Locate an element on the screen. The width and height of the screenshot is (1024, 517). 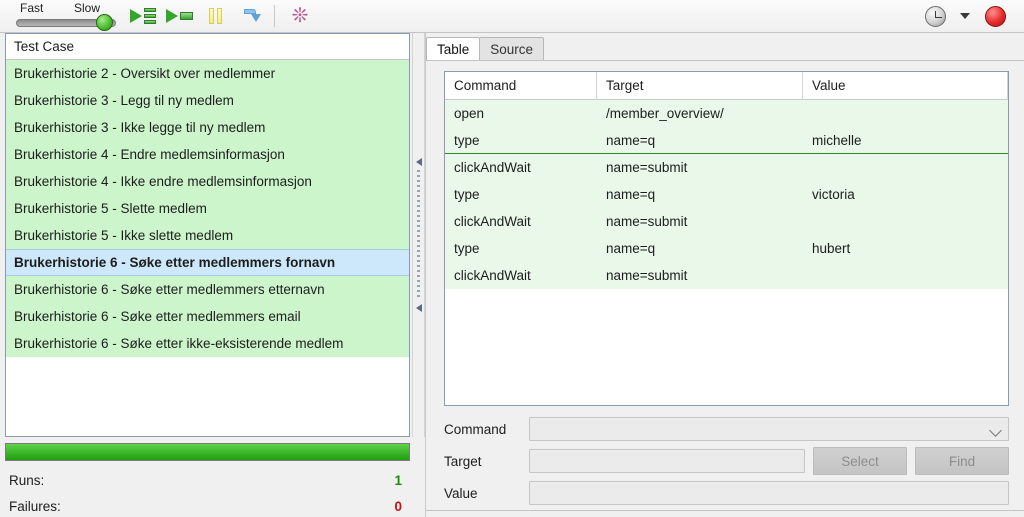
find-button: Find is located at coordinates (962, 461).